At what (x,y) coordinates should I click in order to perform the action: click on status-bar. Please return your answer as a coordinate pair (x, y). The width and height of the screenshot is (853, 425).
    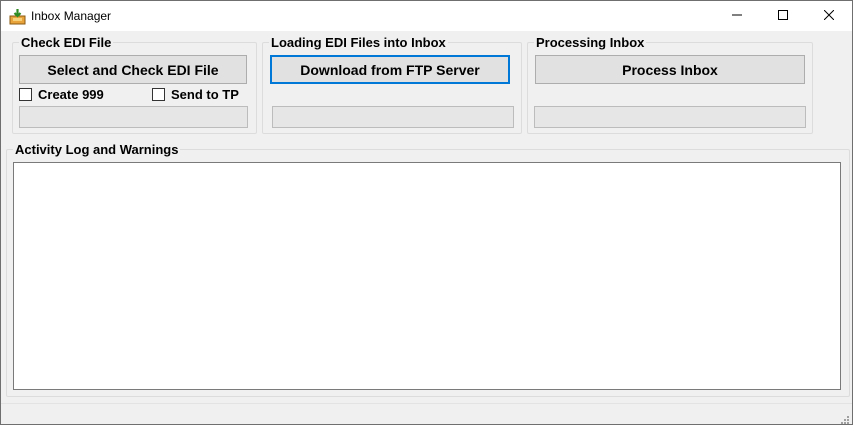
    Looking at the image, I should click on (426, 413).